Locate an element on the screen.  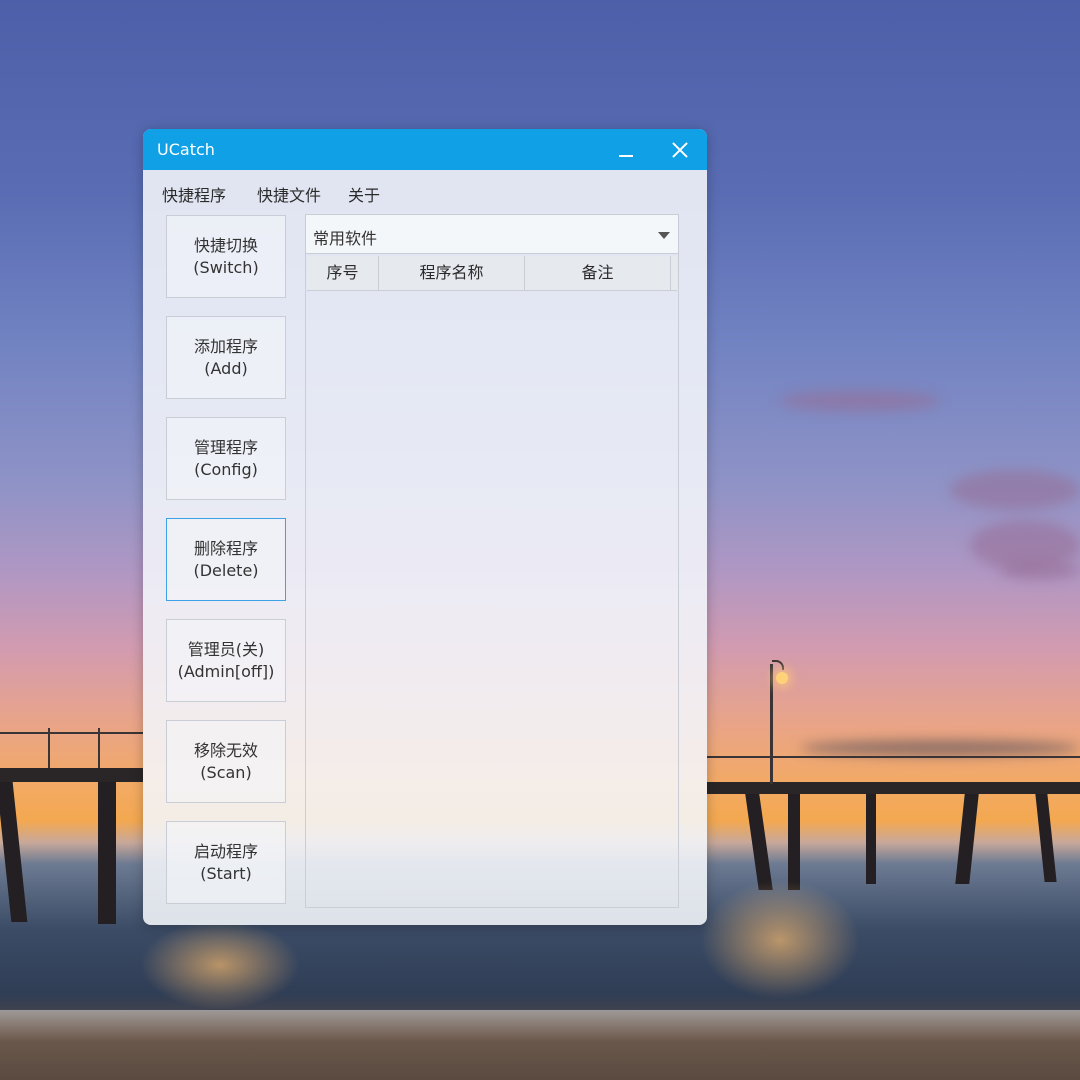
config-button-sublabel: (Config) is located at coordinates (226, 469).